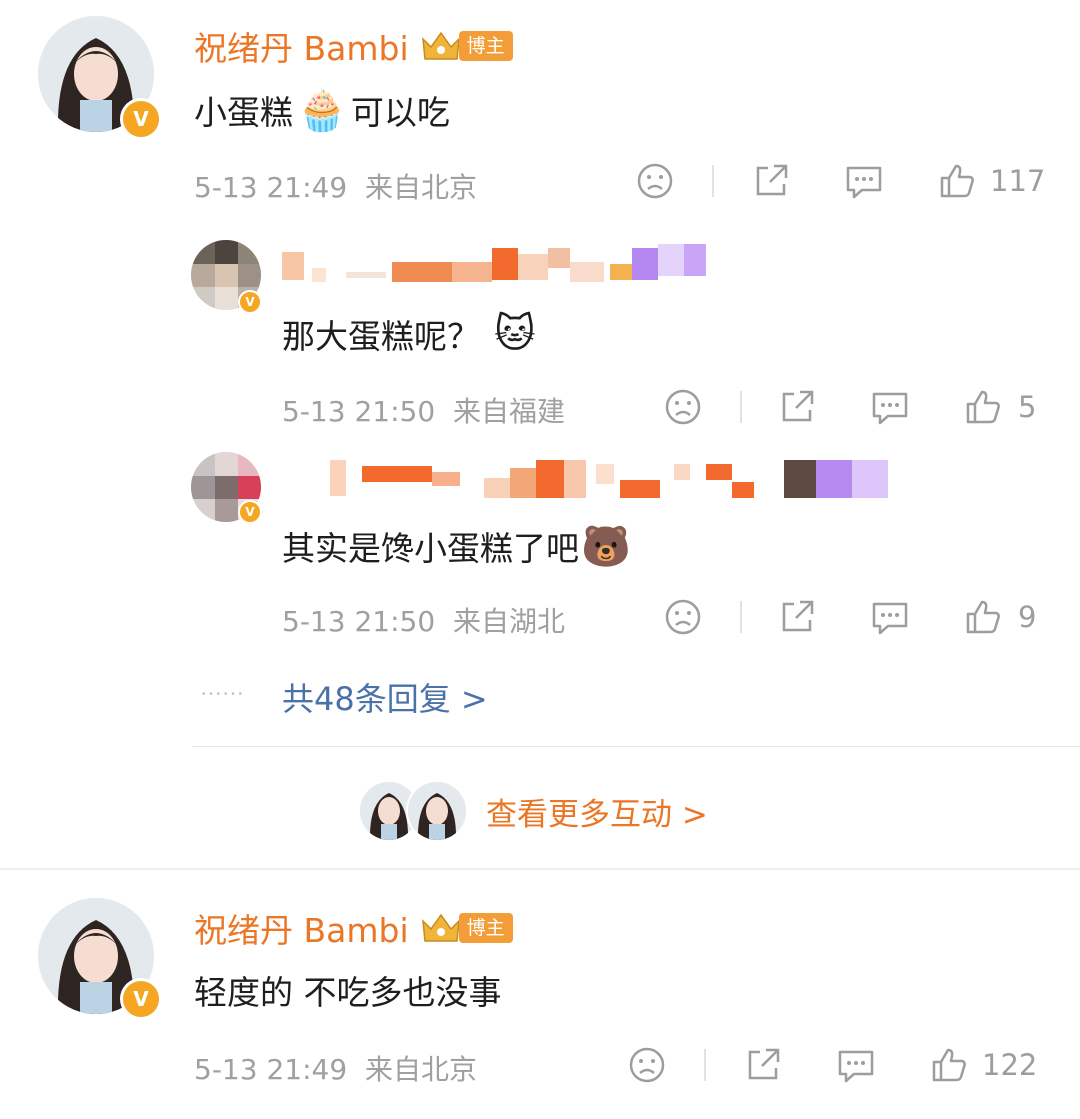  What do you see at coordinates (456, 546) in the screenshot?
I see `reply-text: 其实是馋小蛋糕了吧 🐻` at bounding box center [456, 546].